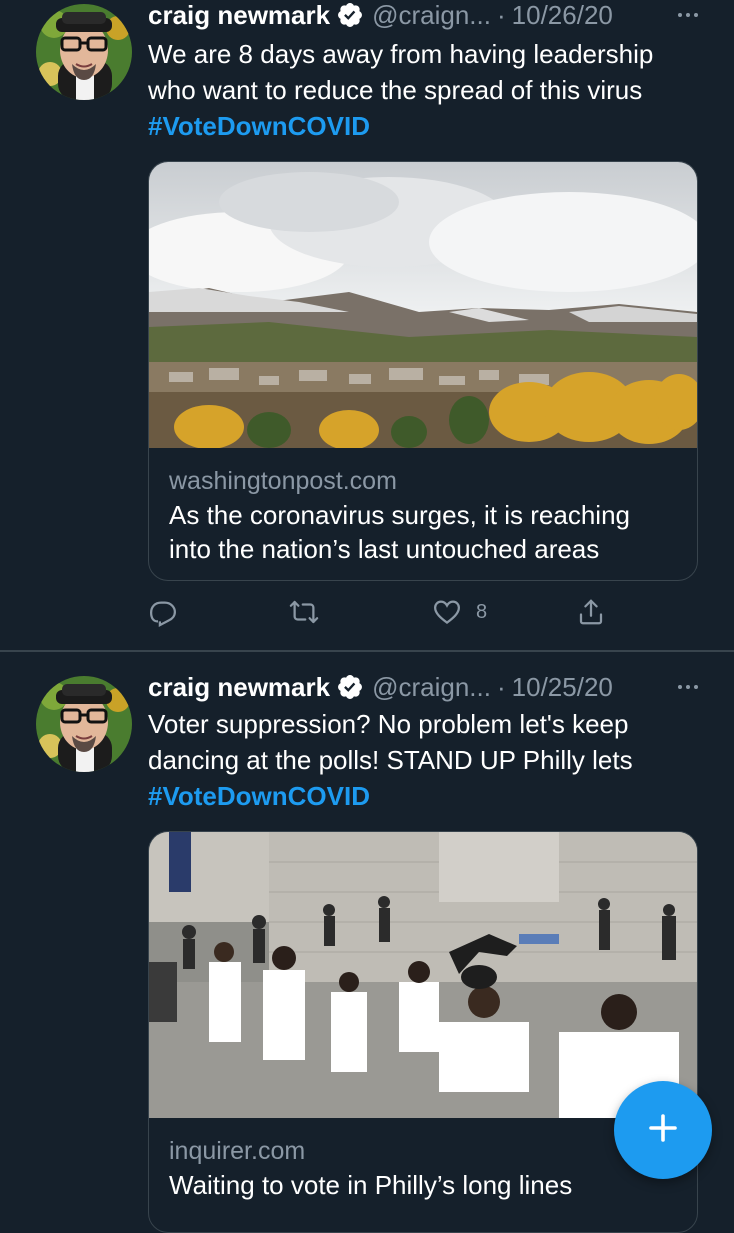  I want to click on tweet-header: craig newmark @craign... · 10/25/20, so click(428, 687).